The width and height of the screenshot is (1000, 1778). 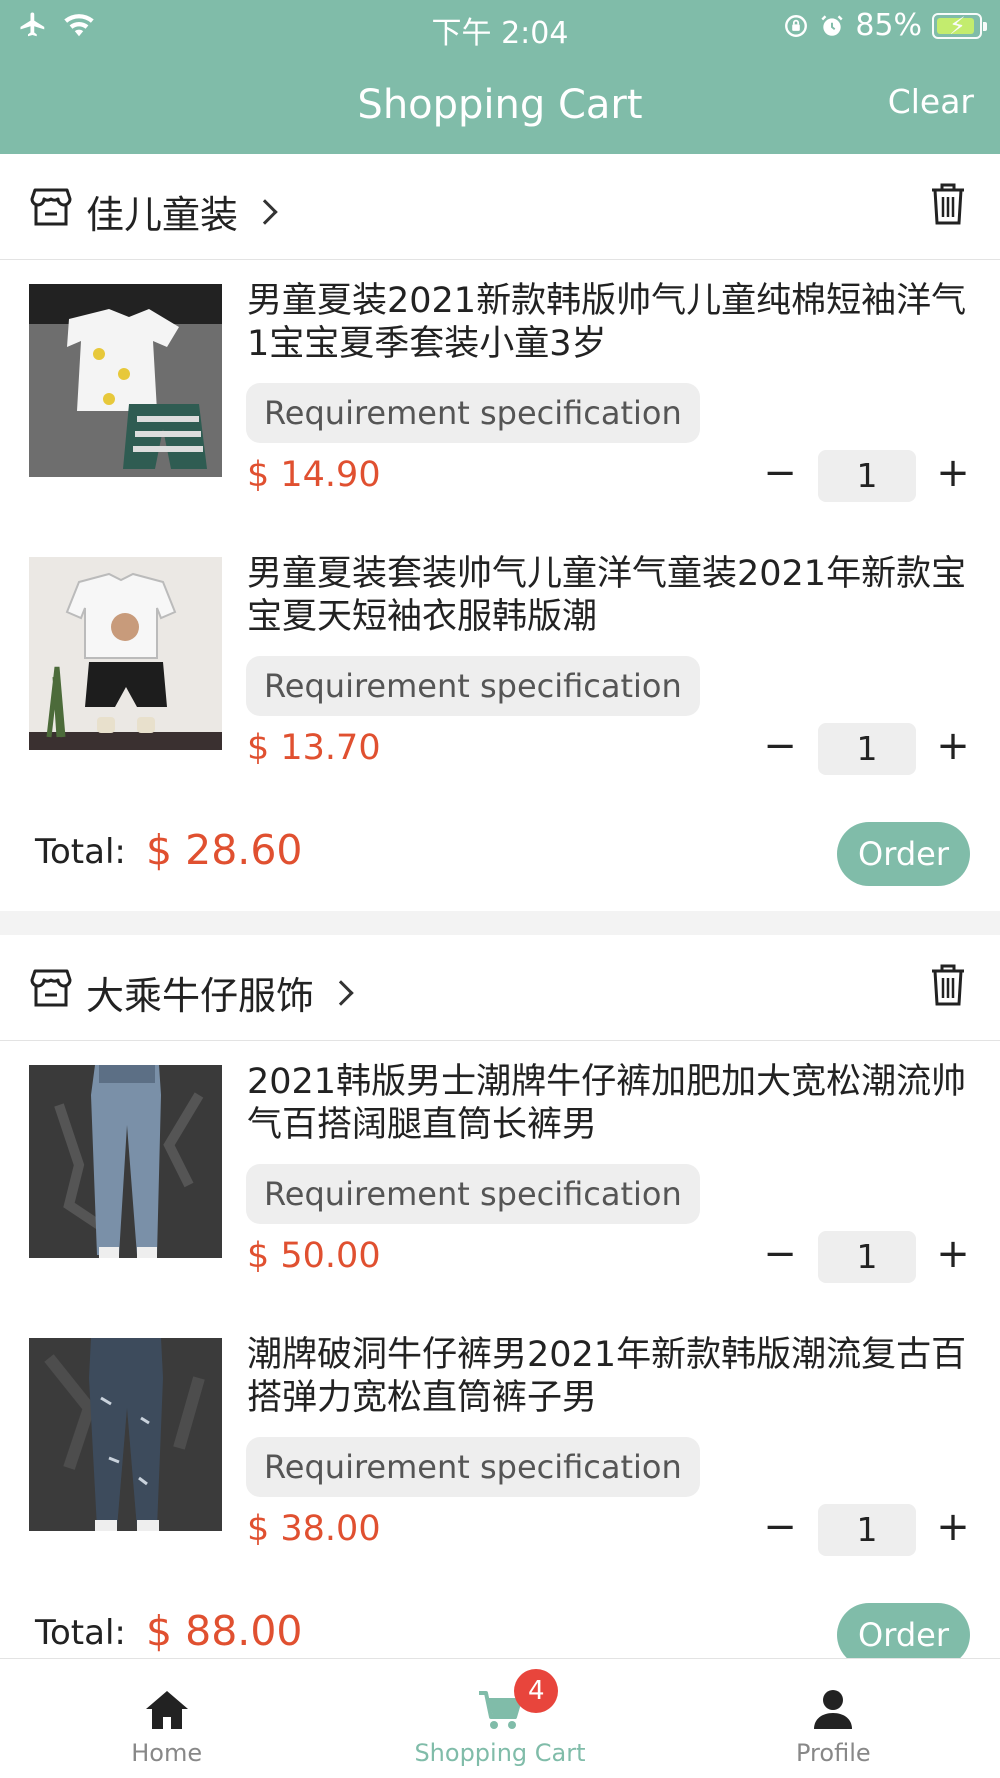 What do you see at coordinates (314, 748) in the screenshot?
I see `product-price: $ 13.70` at bounding box center [314, 748].